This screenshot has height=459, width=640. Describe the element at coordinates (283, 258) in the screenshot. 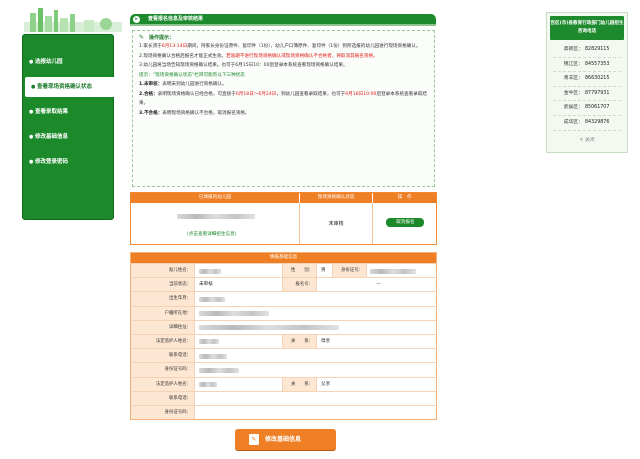

I see `basic-info-title: 填报基础信息` at that location.